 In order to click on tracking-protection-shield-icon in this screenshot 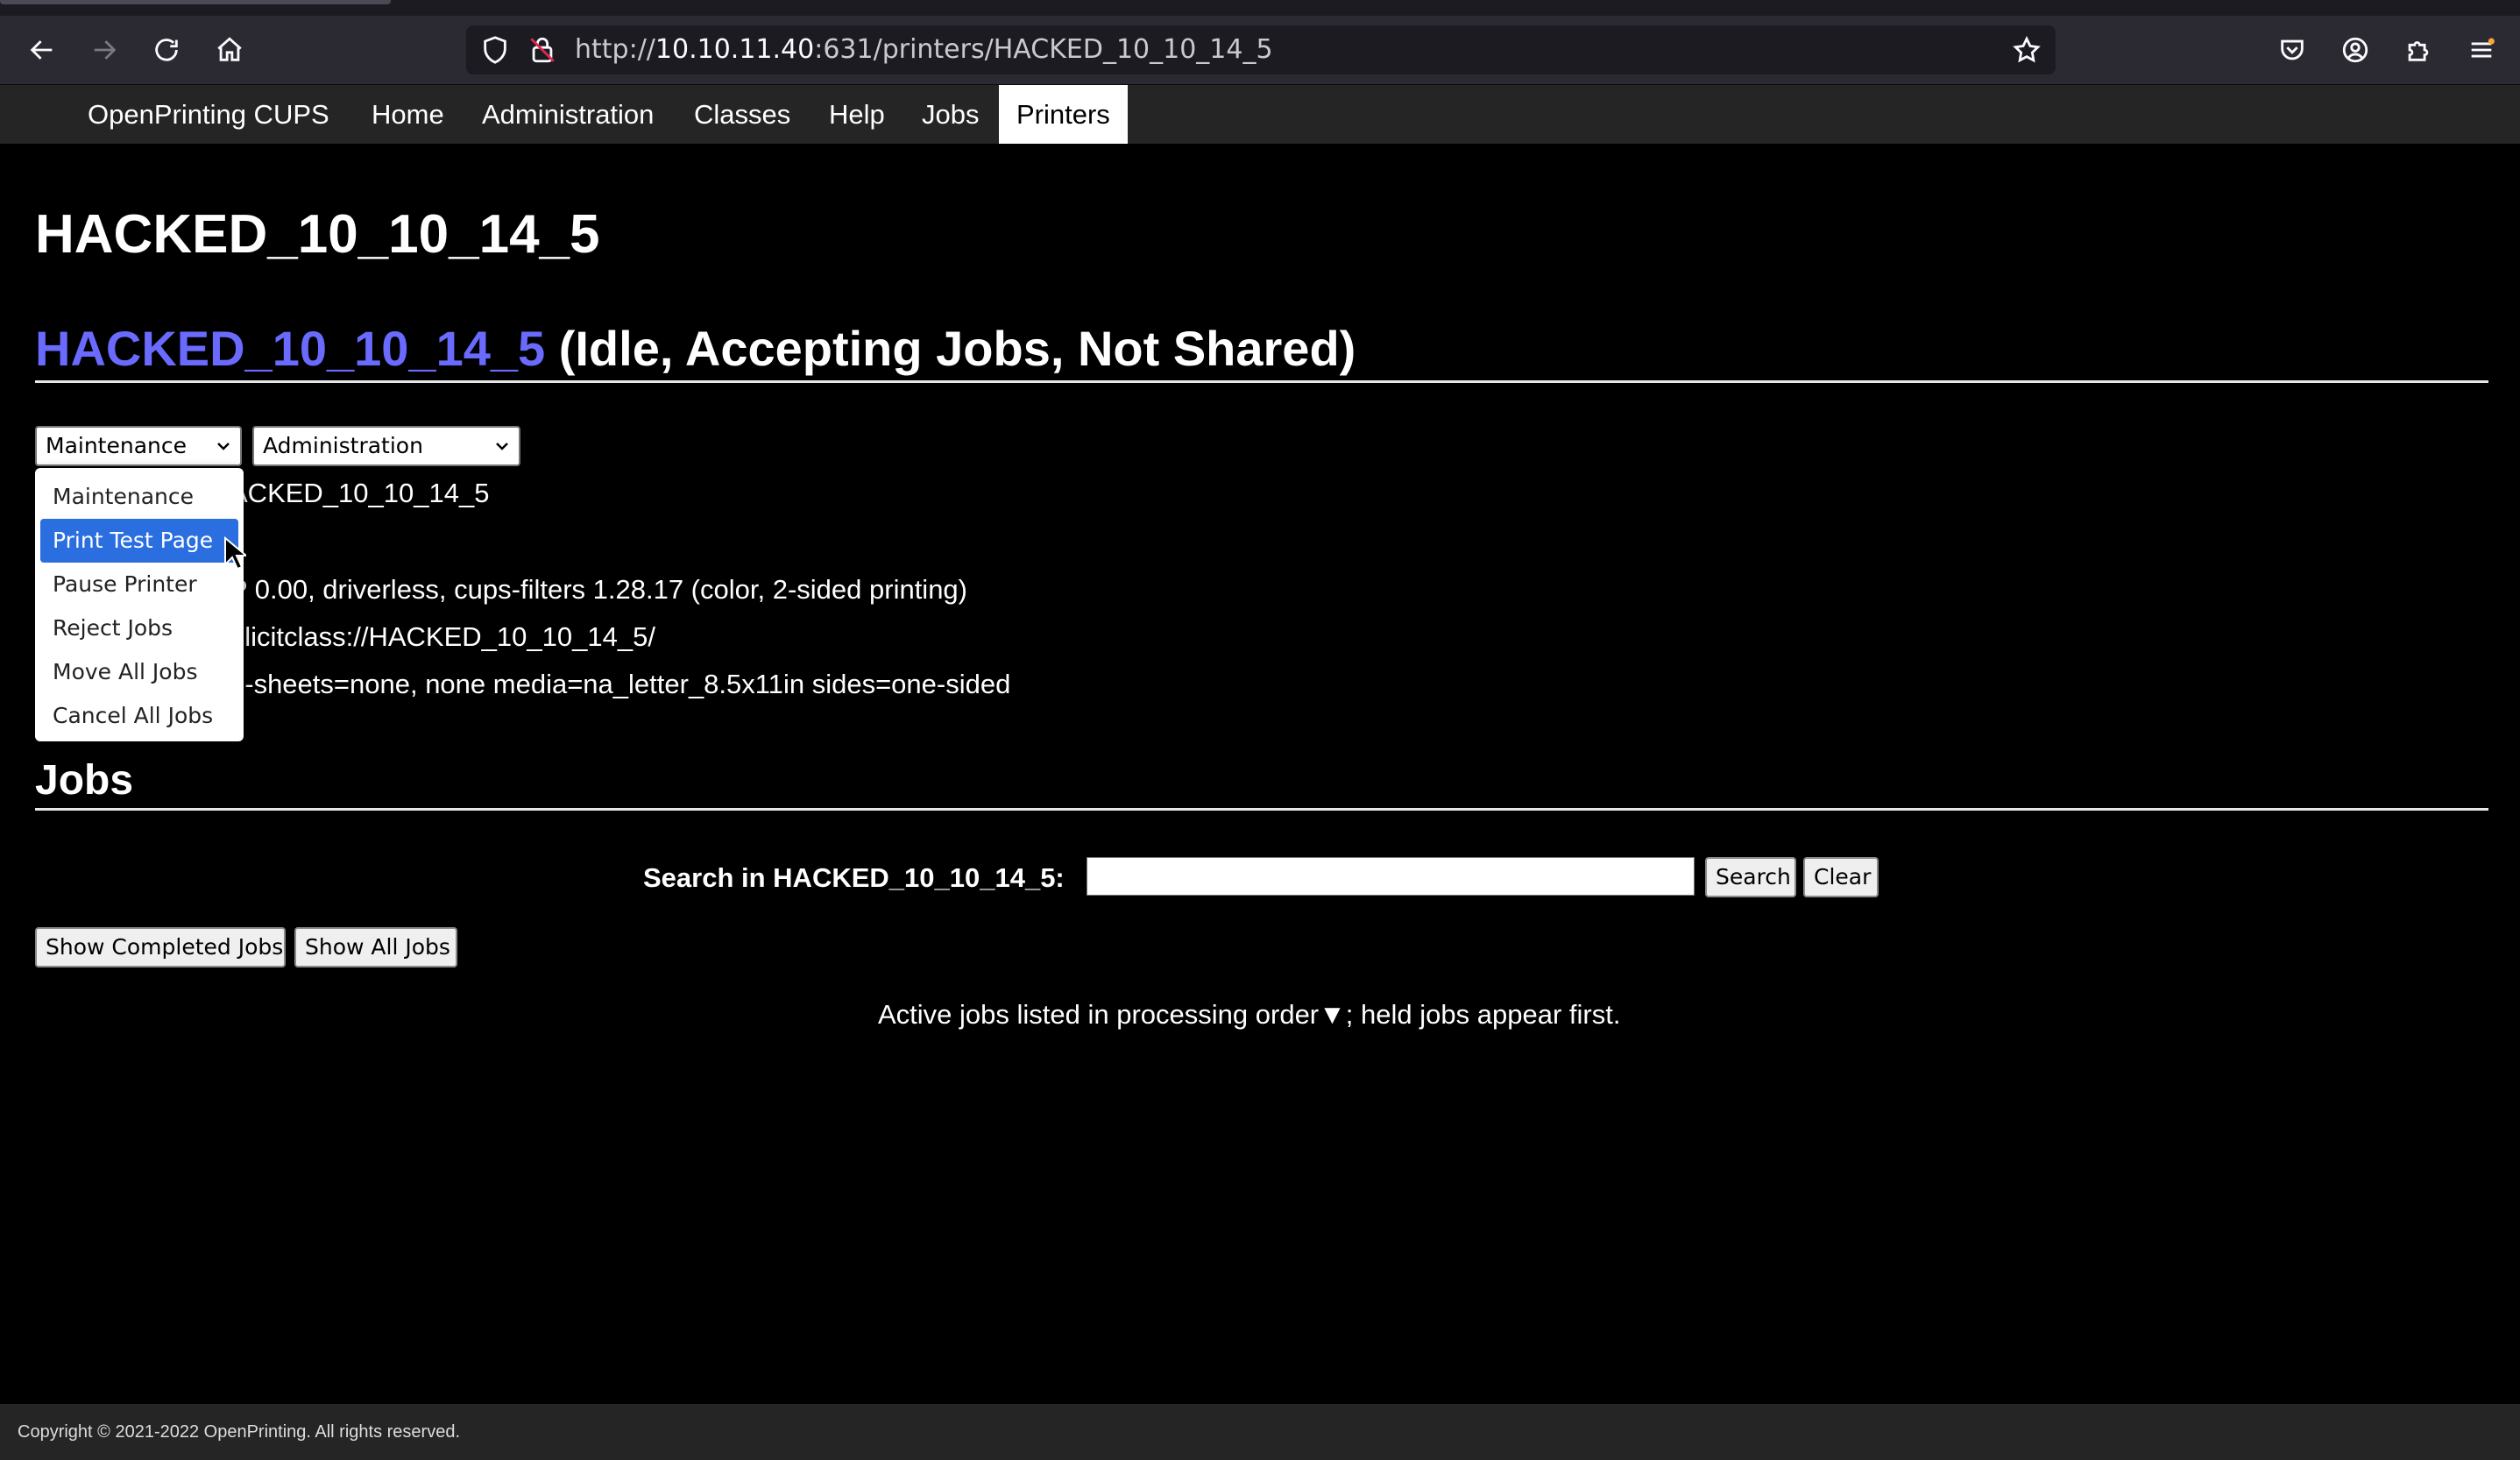, I will do `click(495, 50)`.